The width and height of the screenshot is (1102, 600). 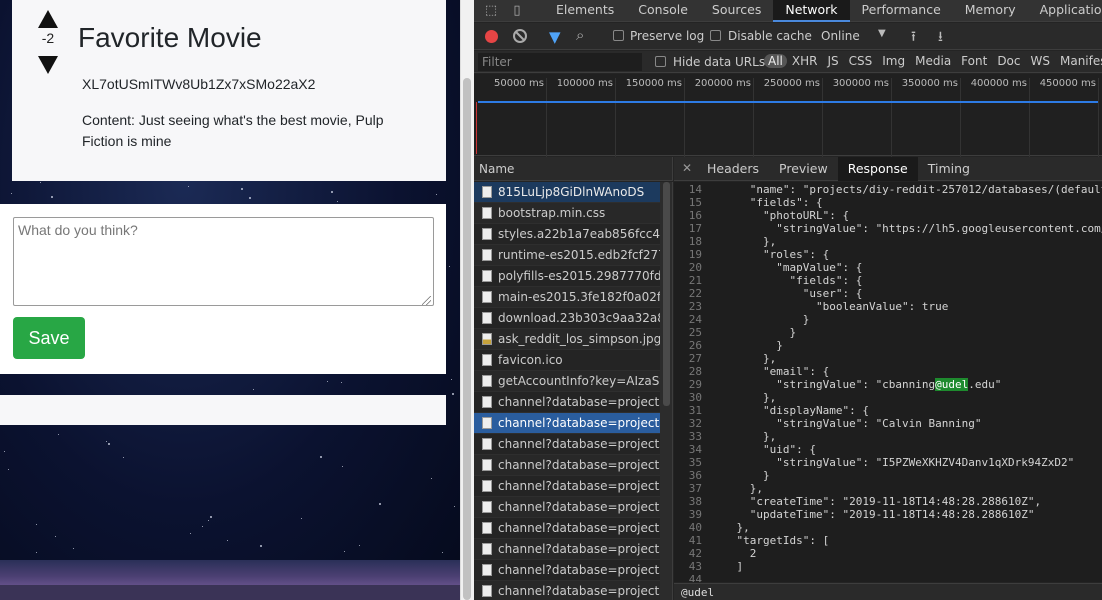 What do you see at coordinates (805, 61) in the screenshot?
I see `type-filter-xhr: XHR` at bounding box center [805, 61].